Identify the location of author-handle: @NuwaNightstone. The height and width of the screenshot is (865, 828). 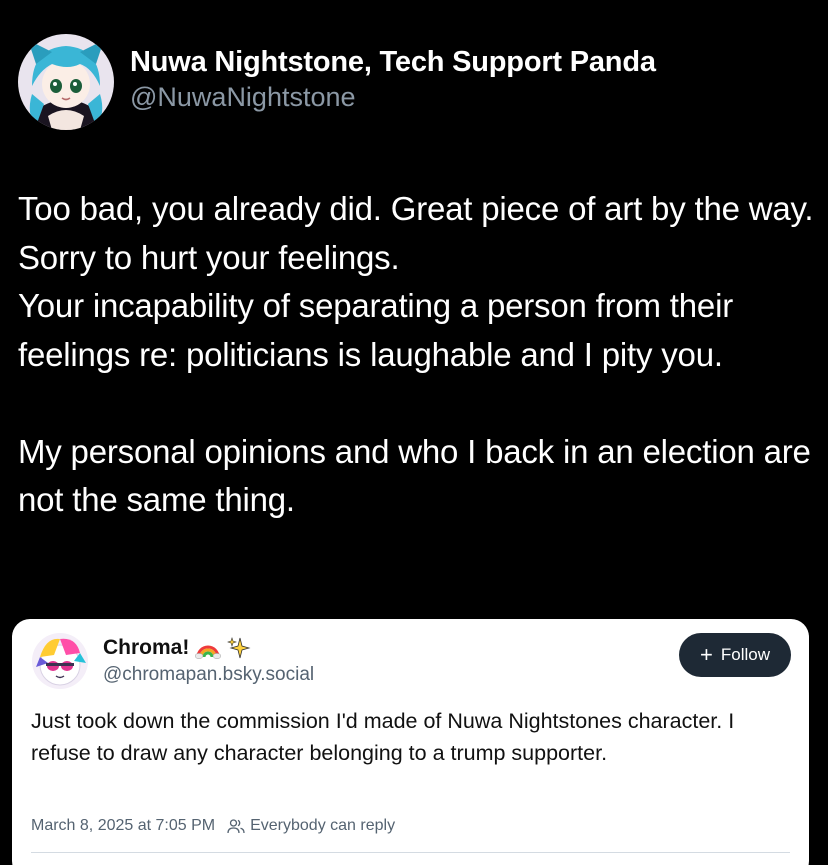
(393, 97).